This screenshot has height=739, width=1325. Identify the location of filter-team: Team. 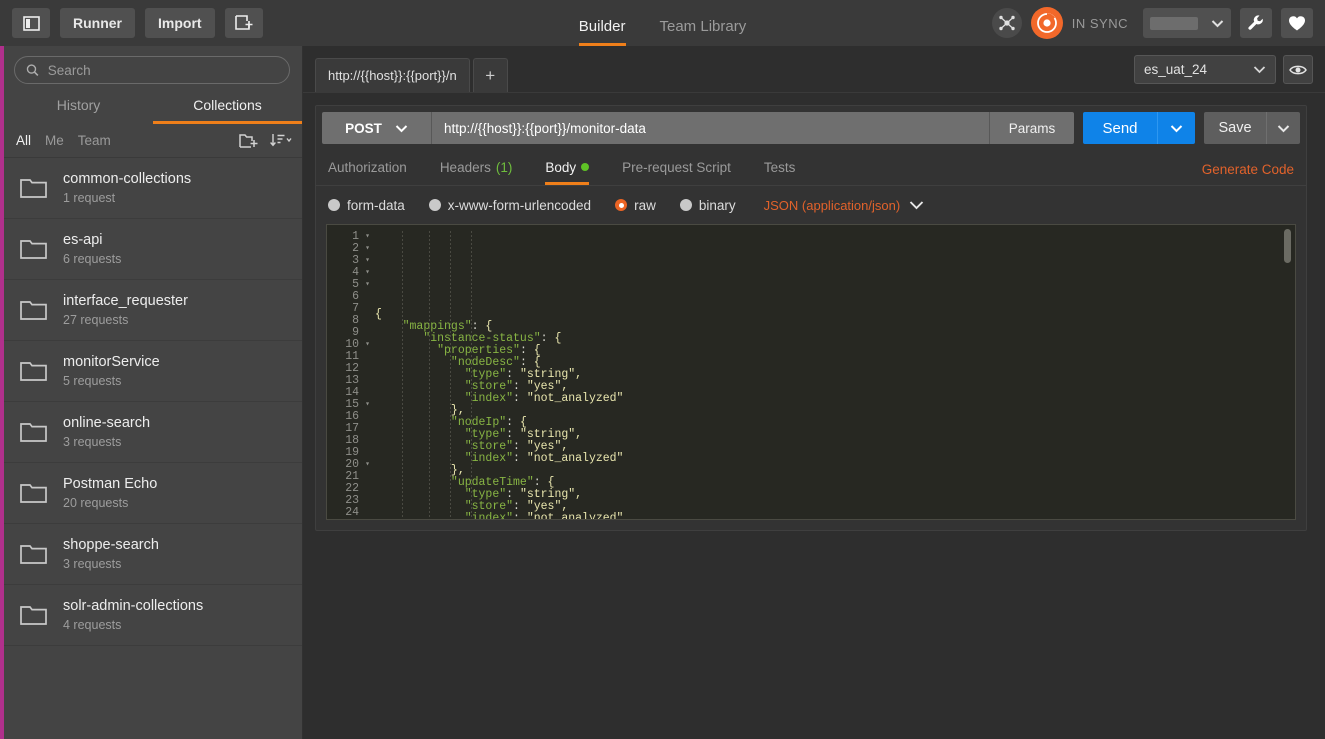
(94, 140).